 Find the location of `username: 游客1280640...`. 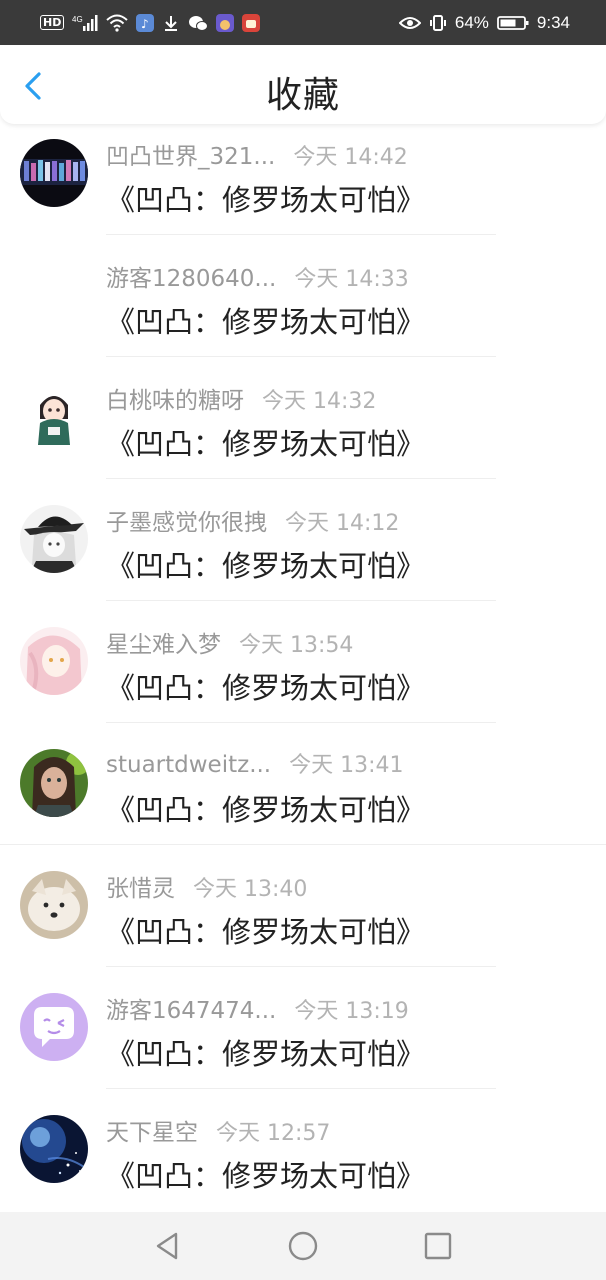

username: 游客1280640... is located at coordinates (191, 276).